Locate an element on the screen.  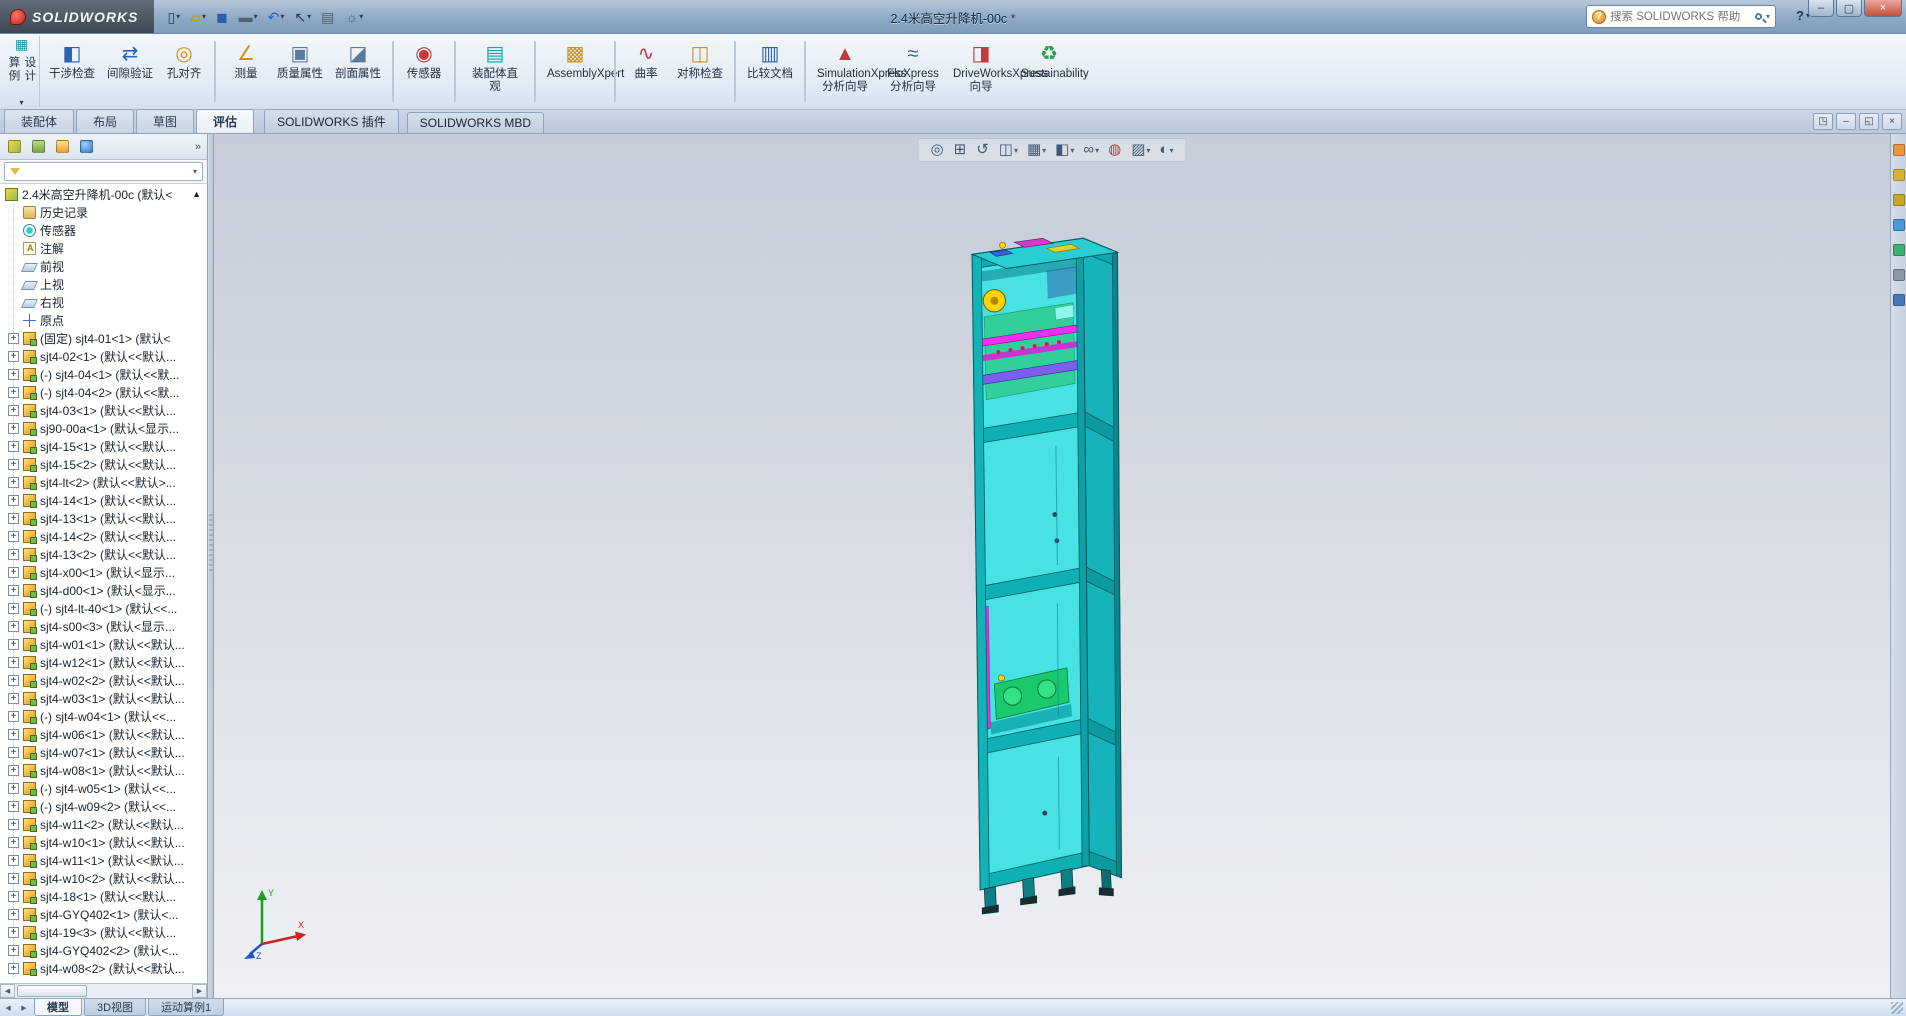
edit-appearance-icon: ◍ is located at coordinates (1115, 150).